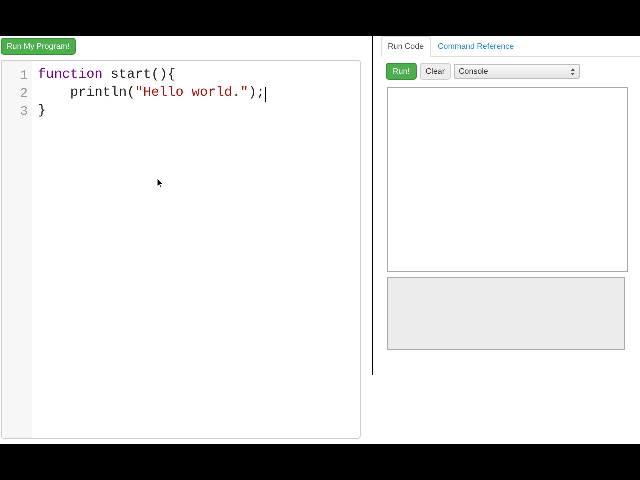 The image size is (640, 480). I want to click on tab: Command Reference, so click(476, 46).